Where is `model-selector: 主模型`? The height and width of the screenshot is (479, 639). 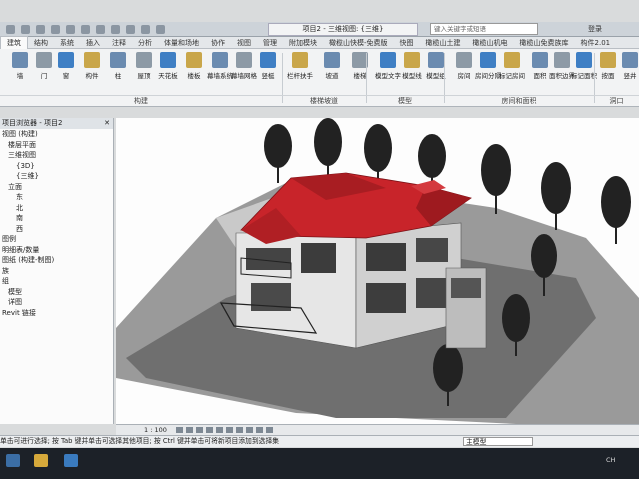 model-selector: 主模型 is located at coordinates (498, 441).